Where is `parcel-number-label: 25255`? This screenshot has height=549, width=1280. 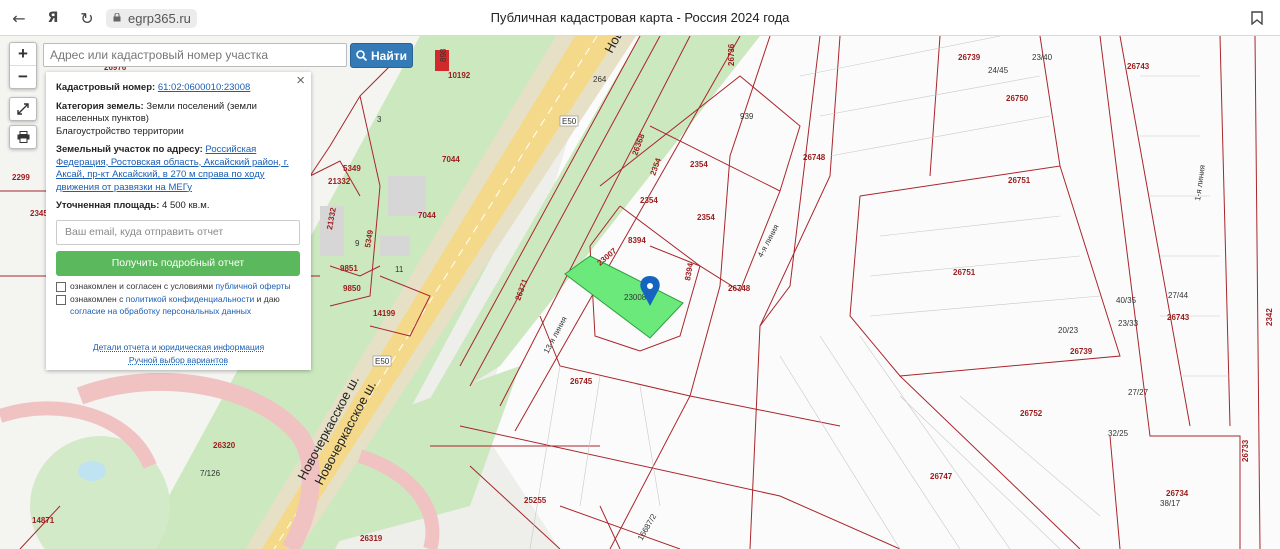
parcel-number-label: 25255 is located at coordinates (535, 500).